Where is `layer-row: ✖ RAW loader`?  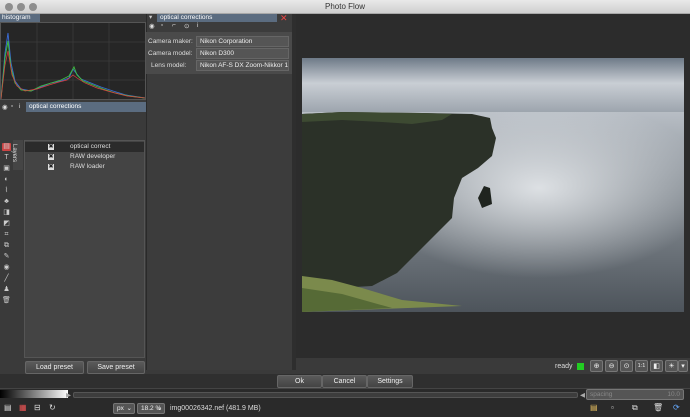
layer-row: ✖ RAW loader is located at coordinates (84, 167).